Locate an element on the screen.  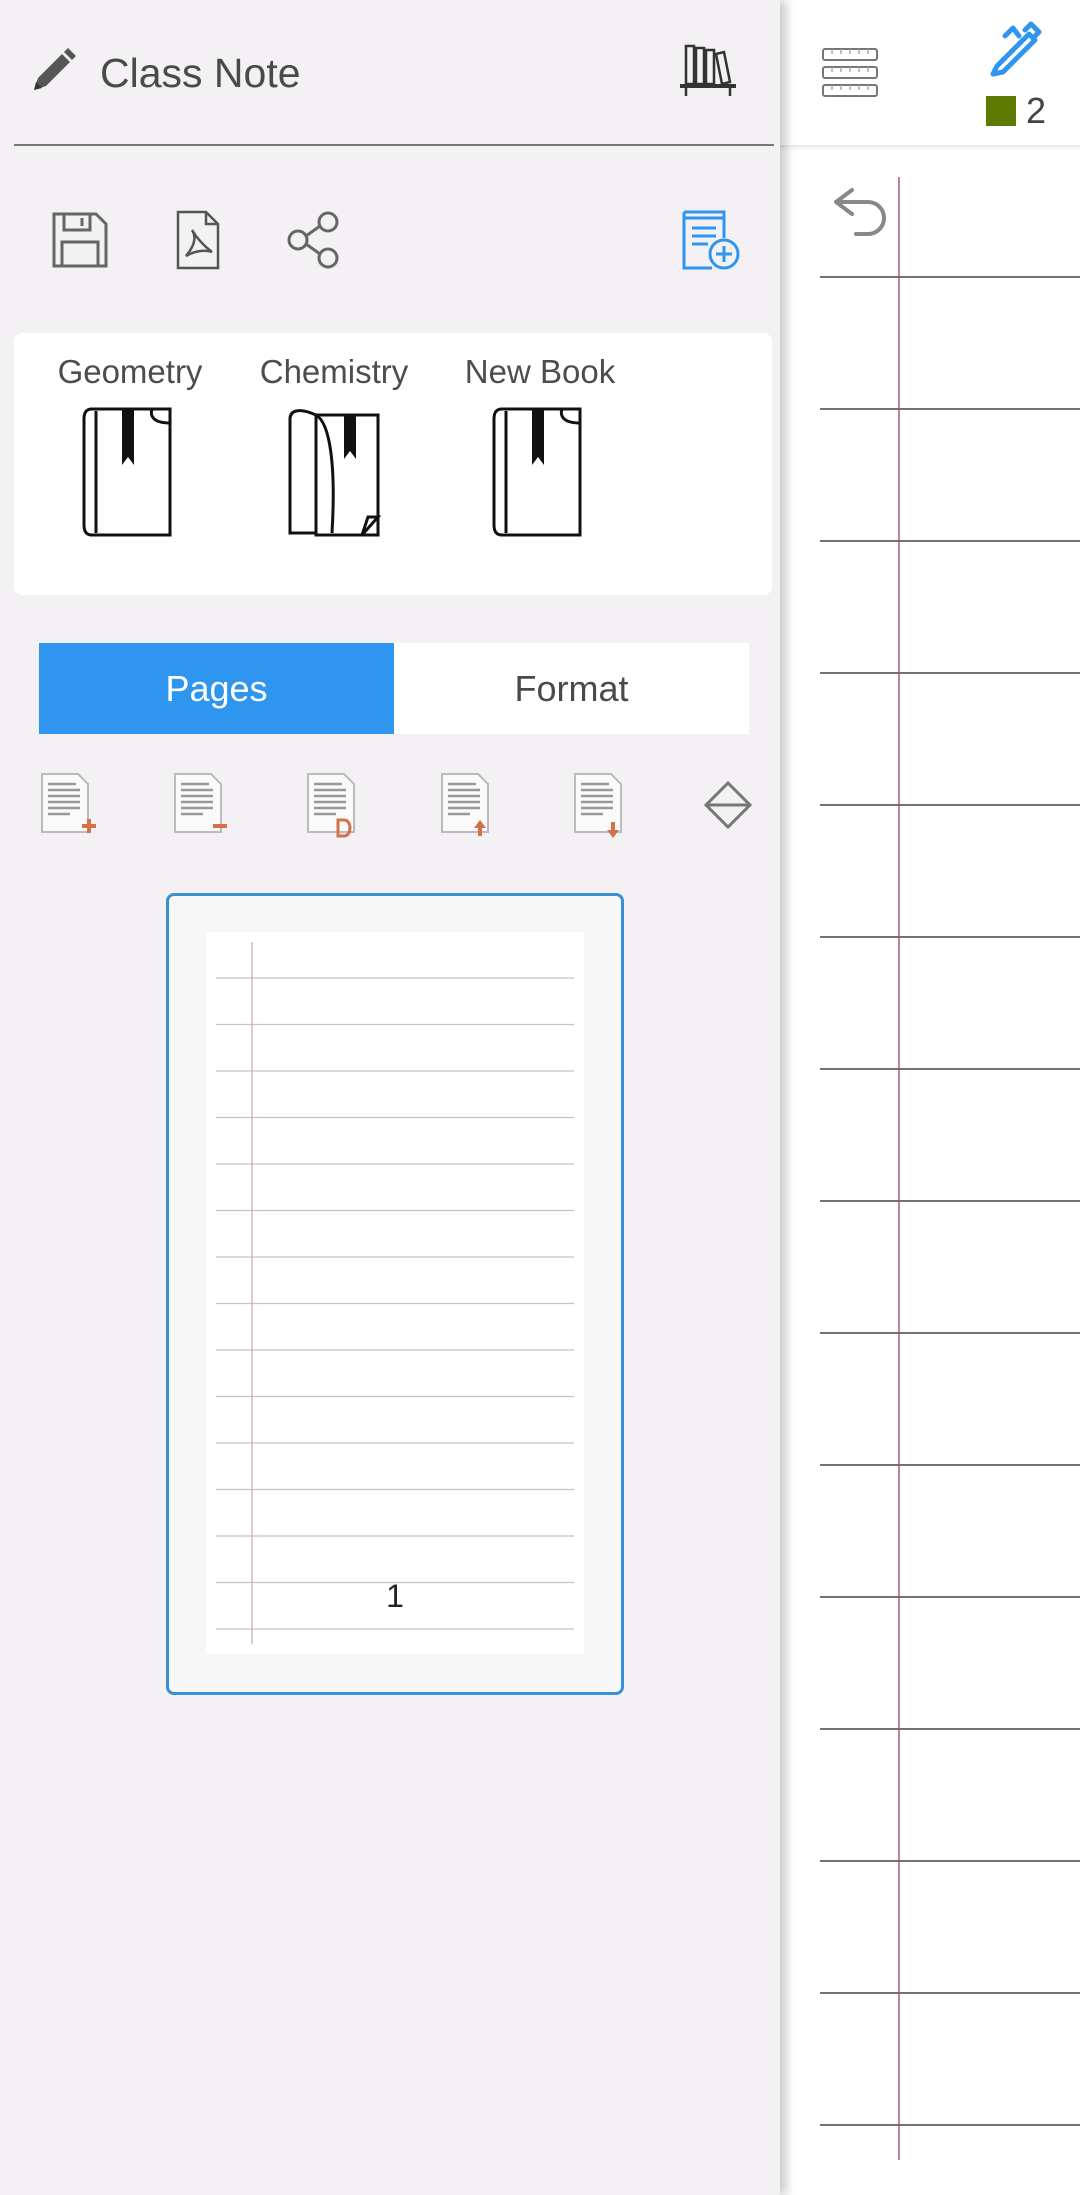
duplicate-page-icon is located at coordinates (334, 807).